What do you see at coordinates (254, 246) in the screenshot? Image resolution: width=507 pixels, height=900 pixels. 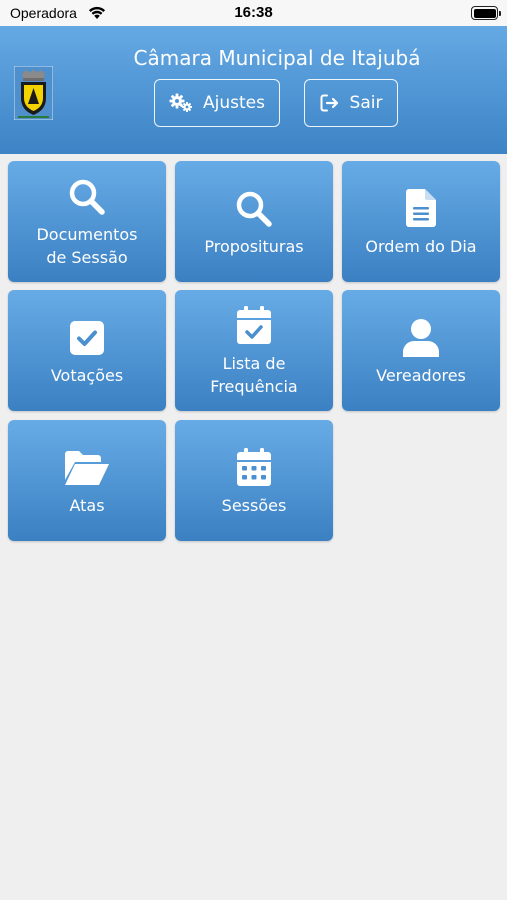 I see `tile-label: Proposituras` at bounding box center [254, 246].